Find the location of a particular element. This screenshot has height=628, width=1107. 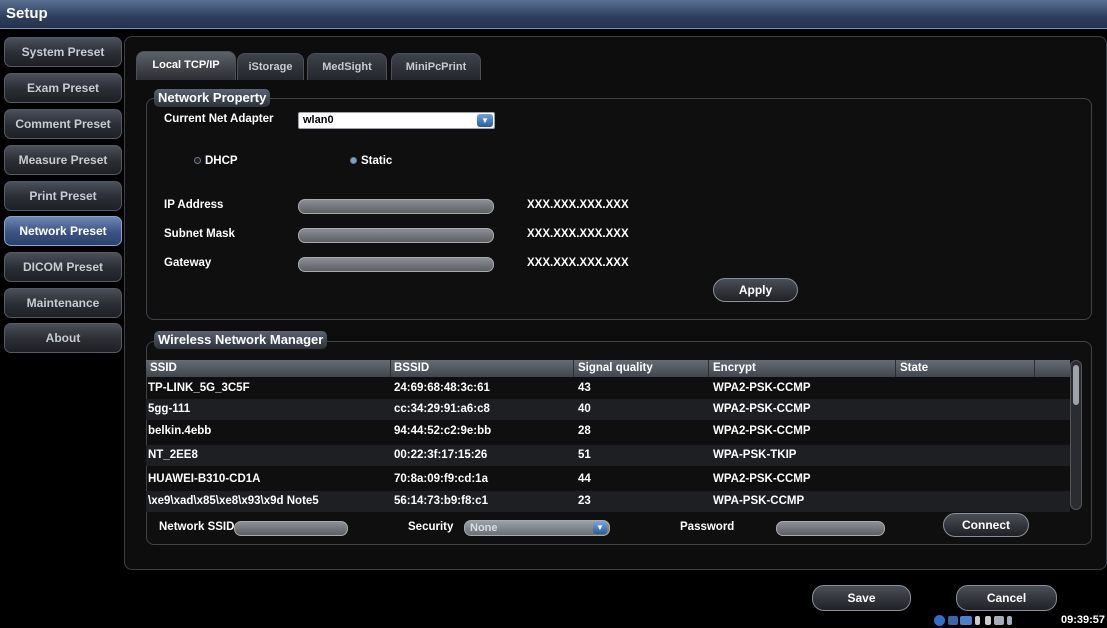

sidebar-item-system-preset: System Preset is located at coordinates (63, 52).